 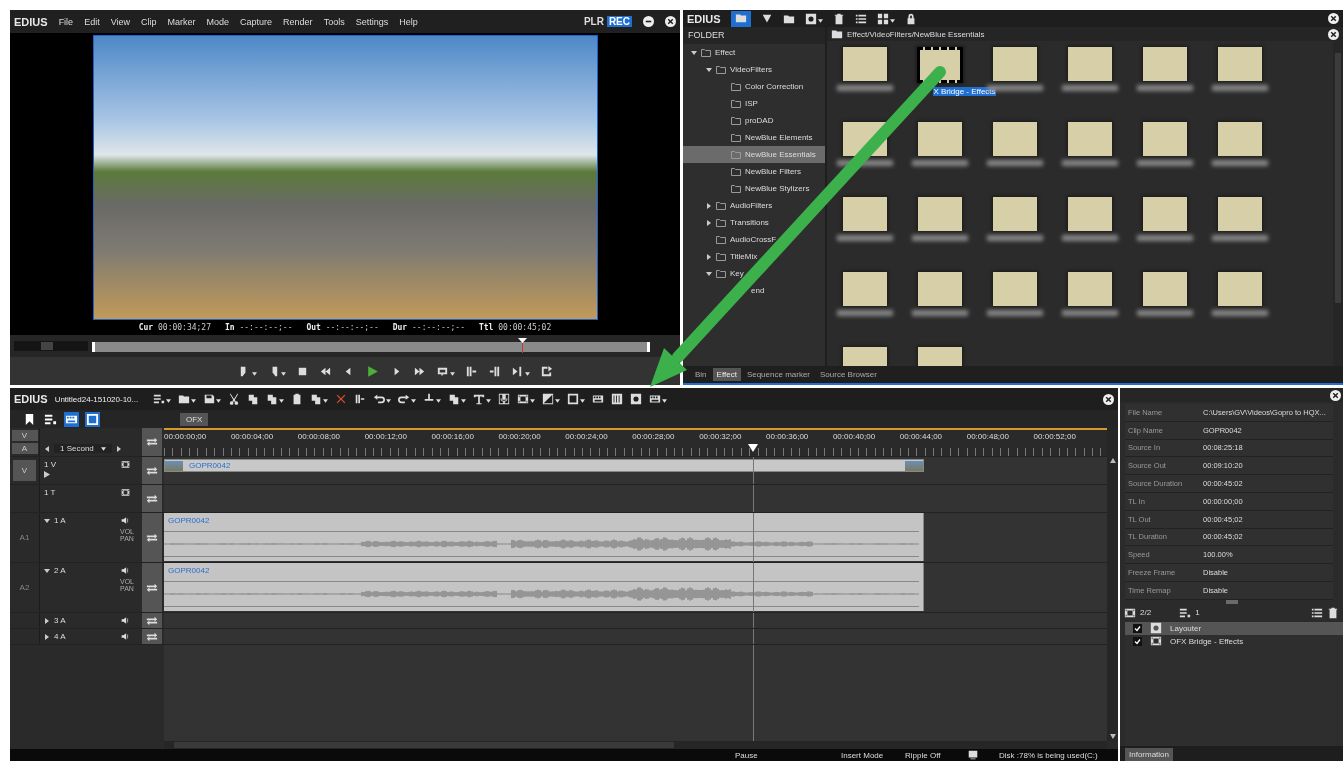 I want to click on menu-item: Clip, so click(x=149, y=21).